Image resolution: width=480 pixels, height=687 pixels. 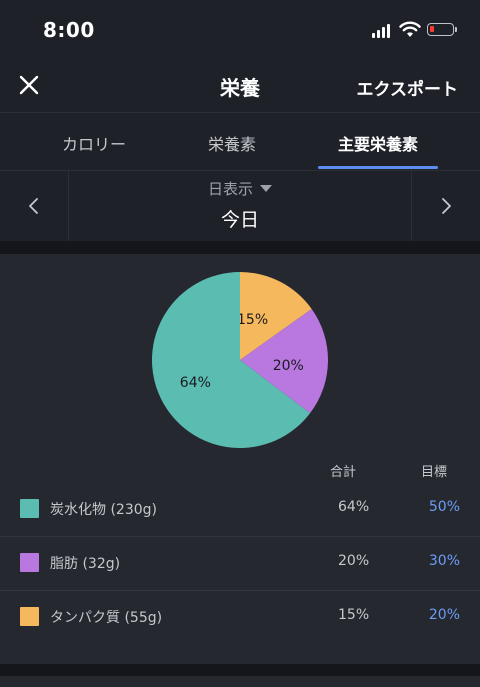 I want to click on export-button: エクスポート, so click(x=408, y=87).